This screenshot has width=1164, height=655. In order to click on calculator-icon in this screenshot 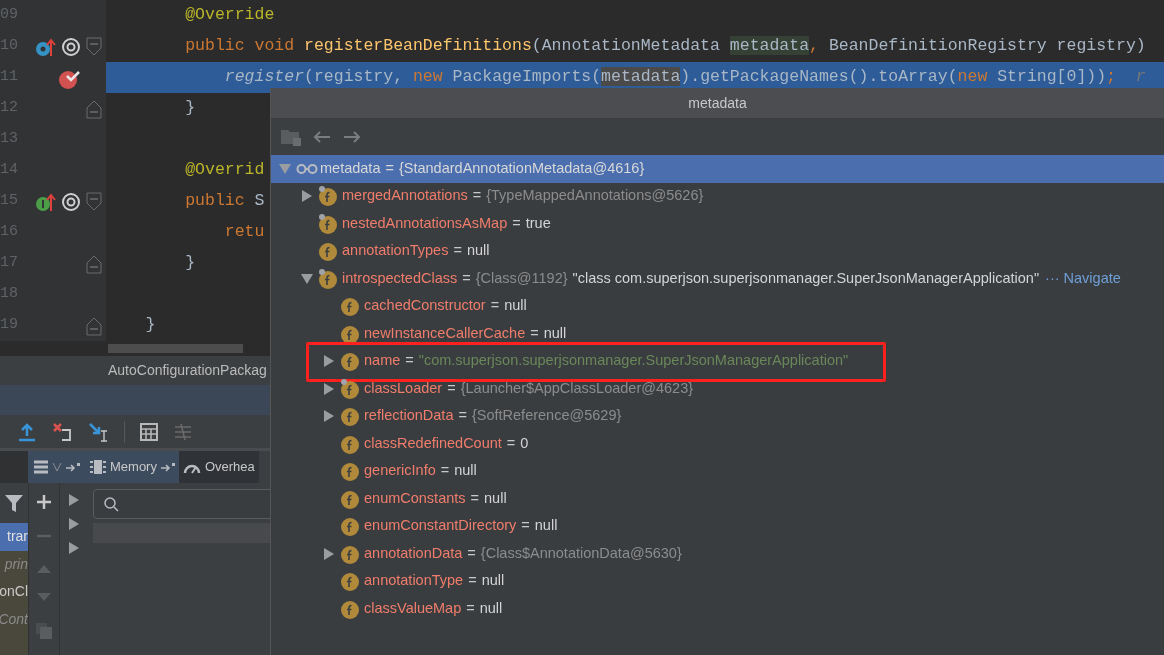, I will do `click(149, 431)`.